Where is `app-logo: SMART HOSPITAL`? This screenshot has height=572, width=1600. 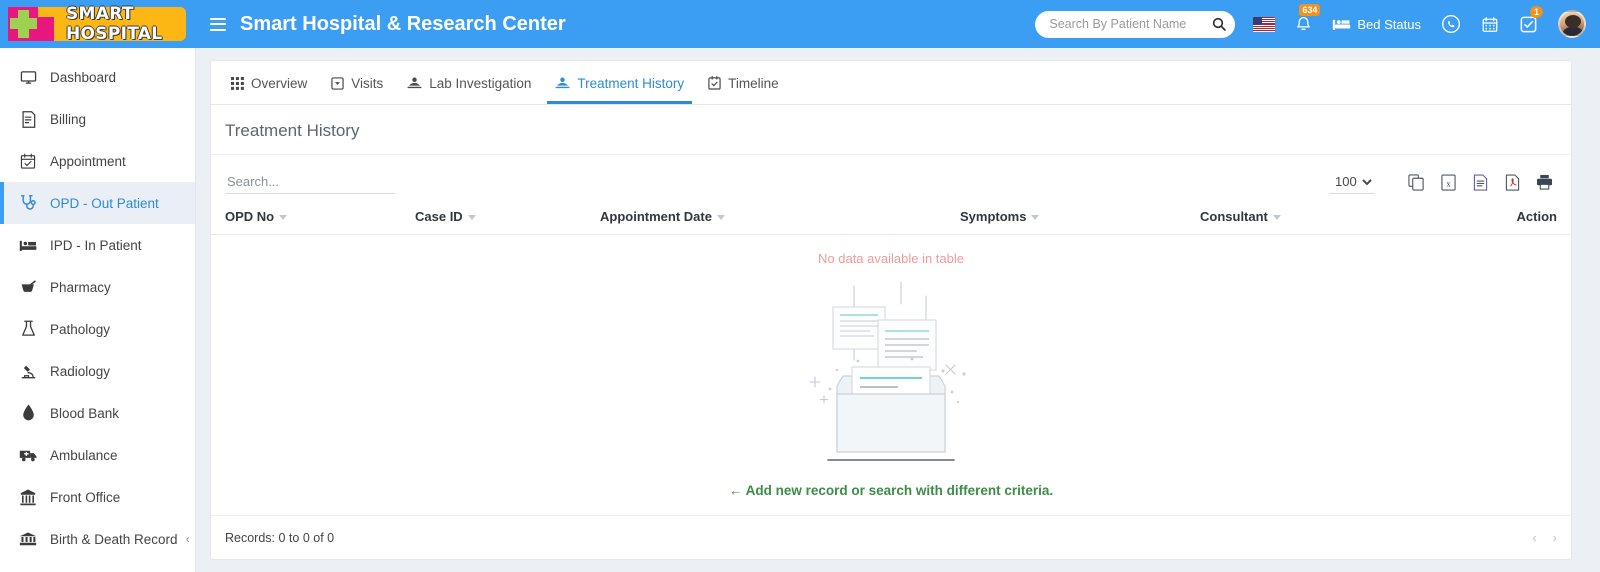
app-logo: SMART HOSPITAL is located at coordinates (98, 24).